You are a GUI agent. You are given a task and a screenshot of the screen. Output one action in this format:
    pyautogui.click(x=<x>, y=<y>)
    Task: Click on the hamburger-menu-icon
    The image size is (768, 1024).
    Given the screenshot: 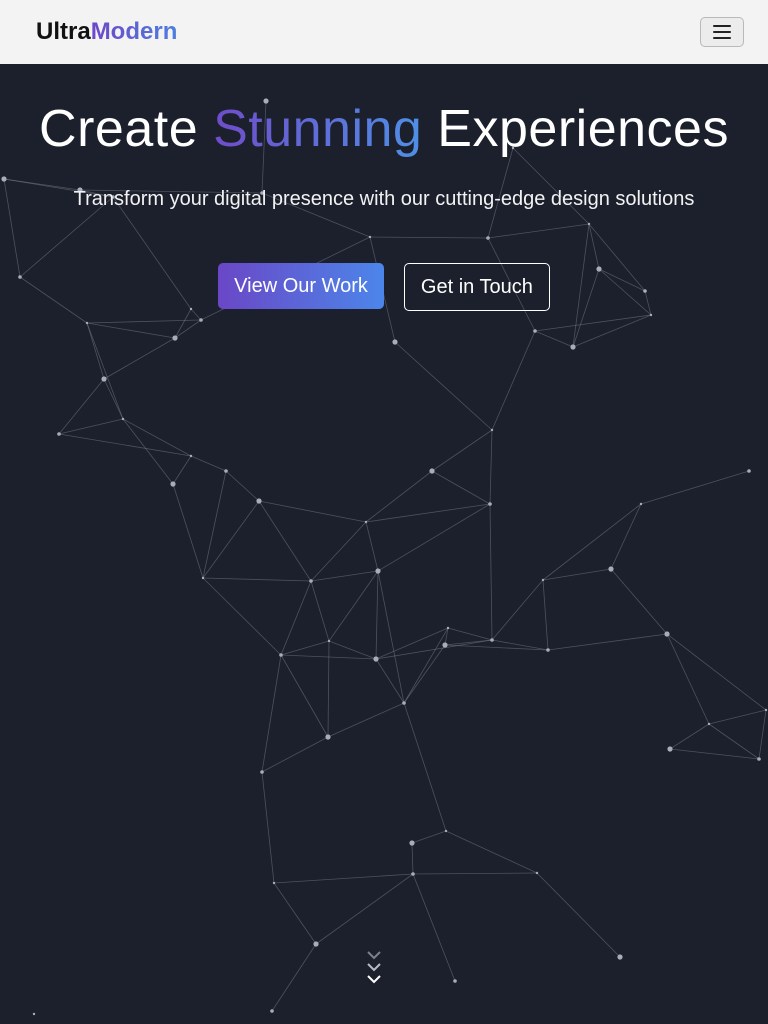 What is the action you would take?
    pyautogui.click(x=722, y=26)
    